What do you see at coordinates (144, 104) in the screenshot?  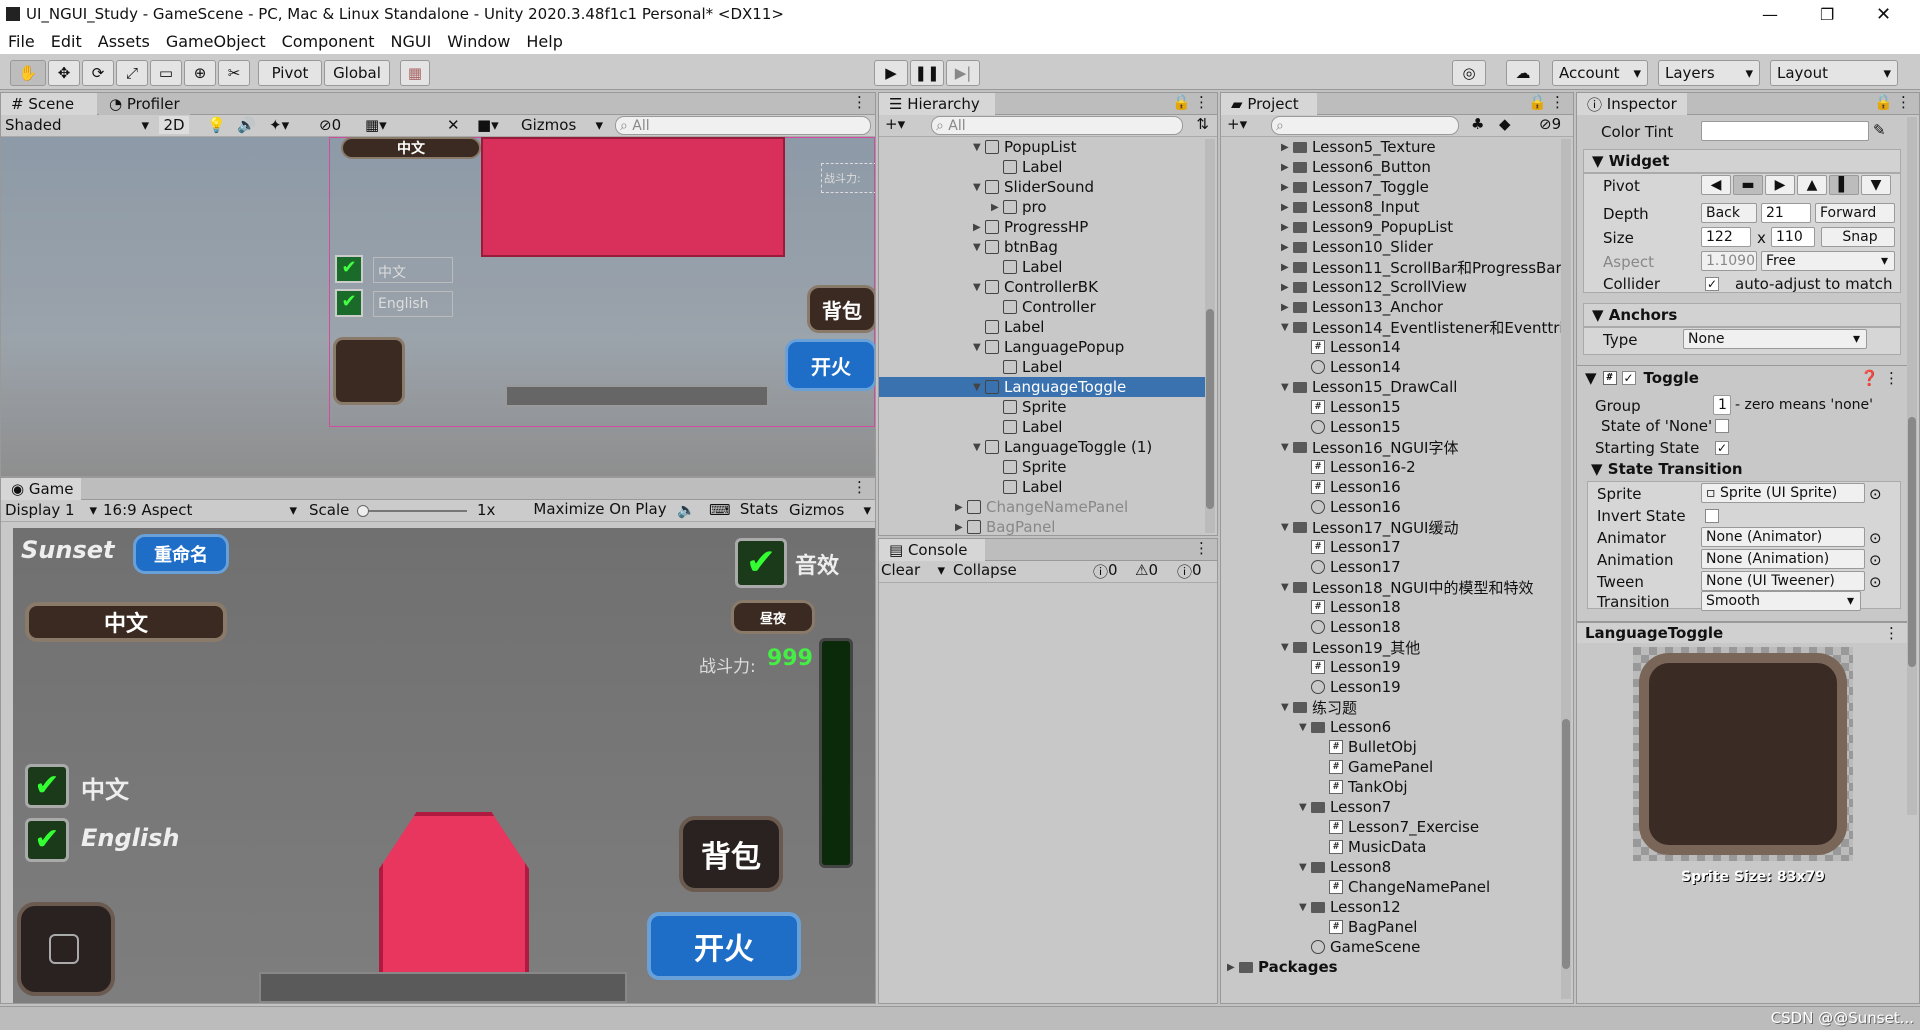 I see `tab-profiler: ◔ Profiler` at bounding box center [144, 104].